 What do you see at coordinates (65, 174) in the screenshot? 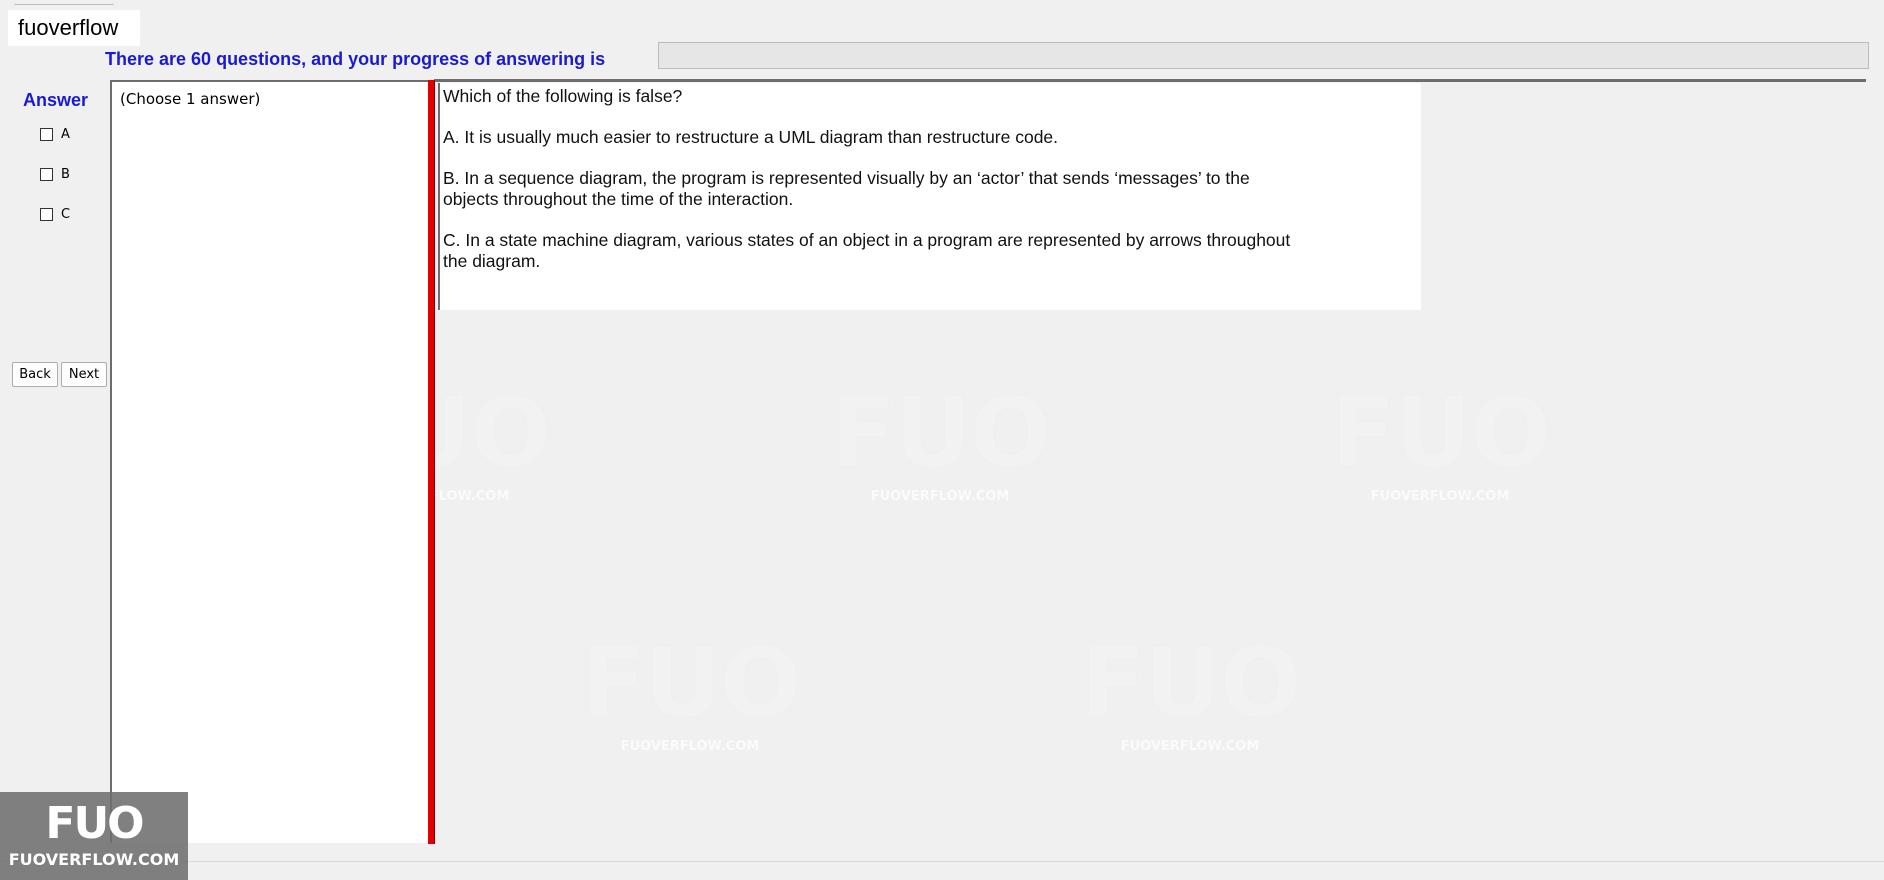
I see `option-label: B` at bounding box center [65, 174].